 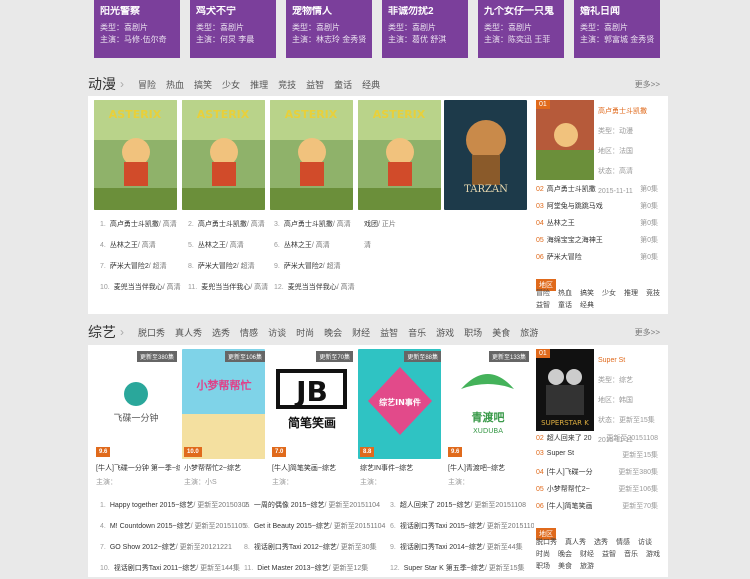 What do you see at coordinates (314, 468) in the screenshot?
I see `variety-card-title: [牛人]简笔笑画~综艺` at bounding box center [314, 468].